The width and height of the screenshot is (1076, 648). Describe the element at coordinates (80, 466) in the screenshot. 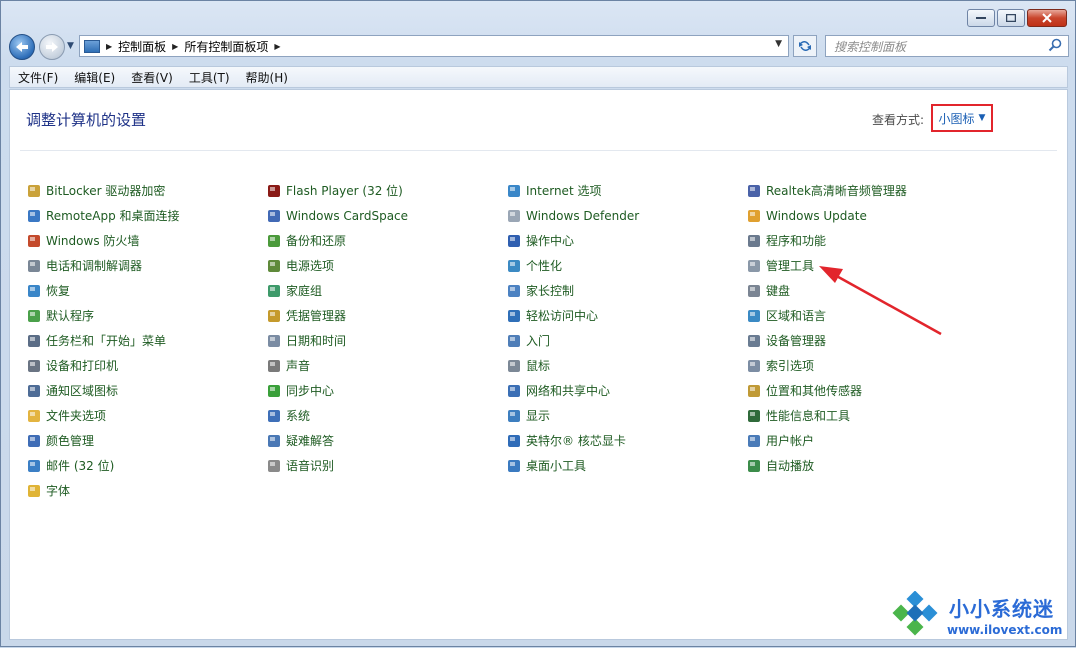

I see `control-panel-item-label: 邮件 (32 位)` at that location.